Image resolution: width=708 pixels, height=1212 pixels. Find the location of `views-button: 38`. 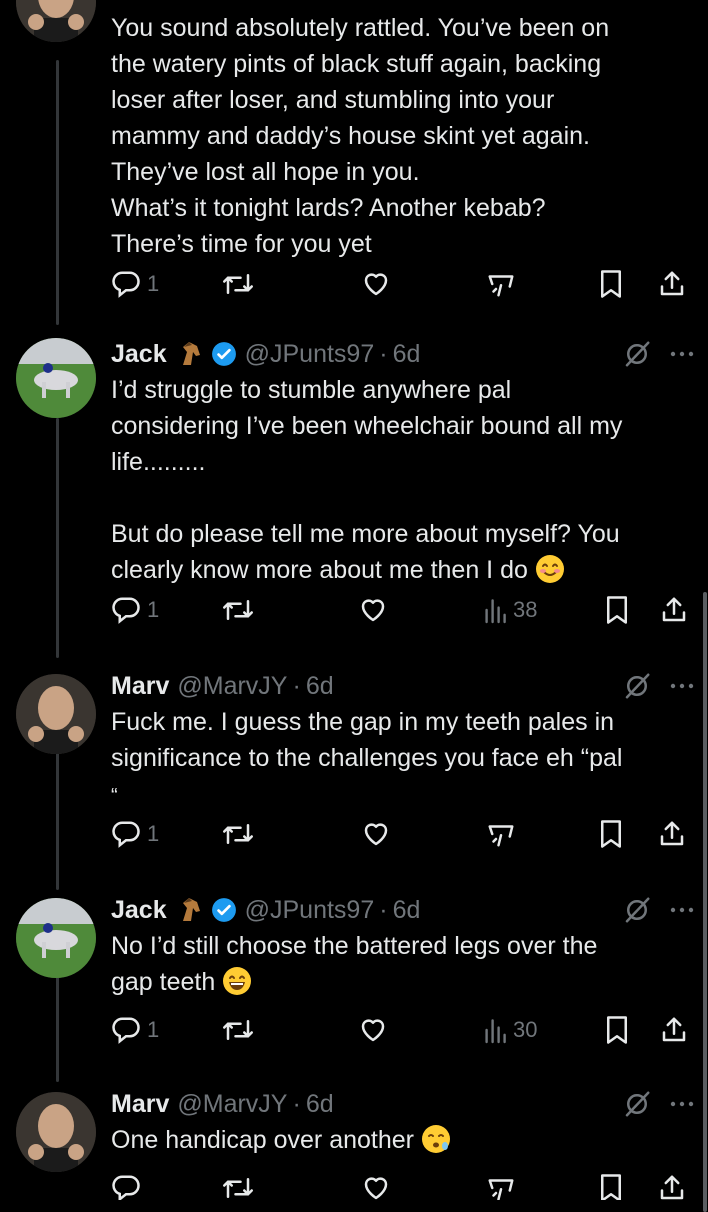

views-button: 38 is located at coordinates (510, 610).